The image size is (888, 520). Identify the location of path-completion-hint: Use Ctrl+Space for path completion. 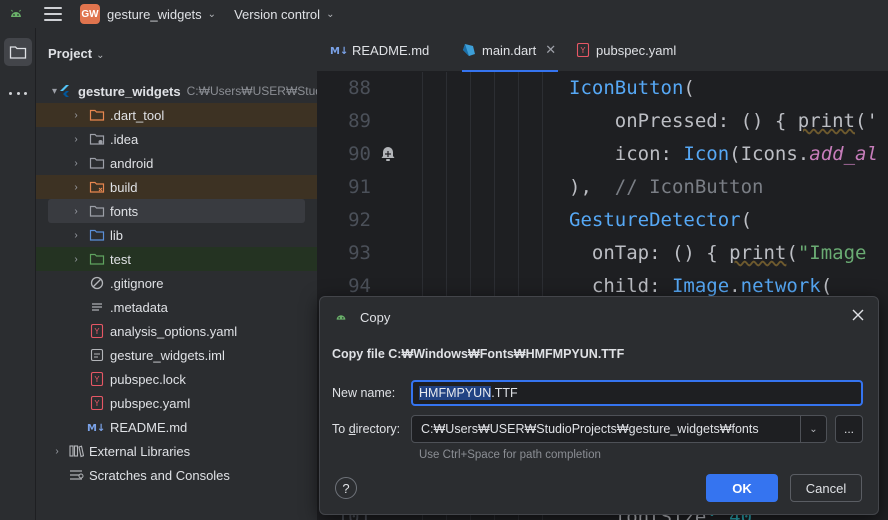
(510, 455).